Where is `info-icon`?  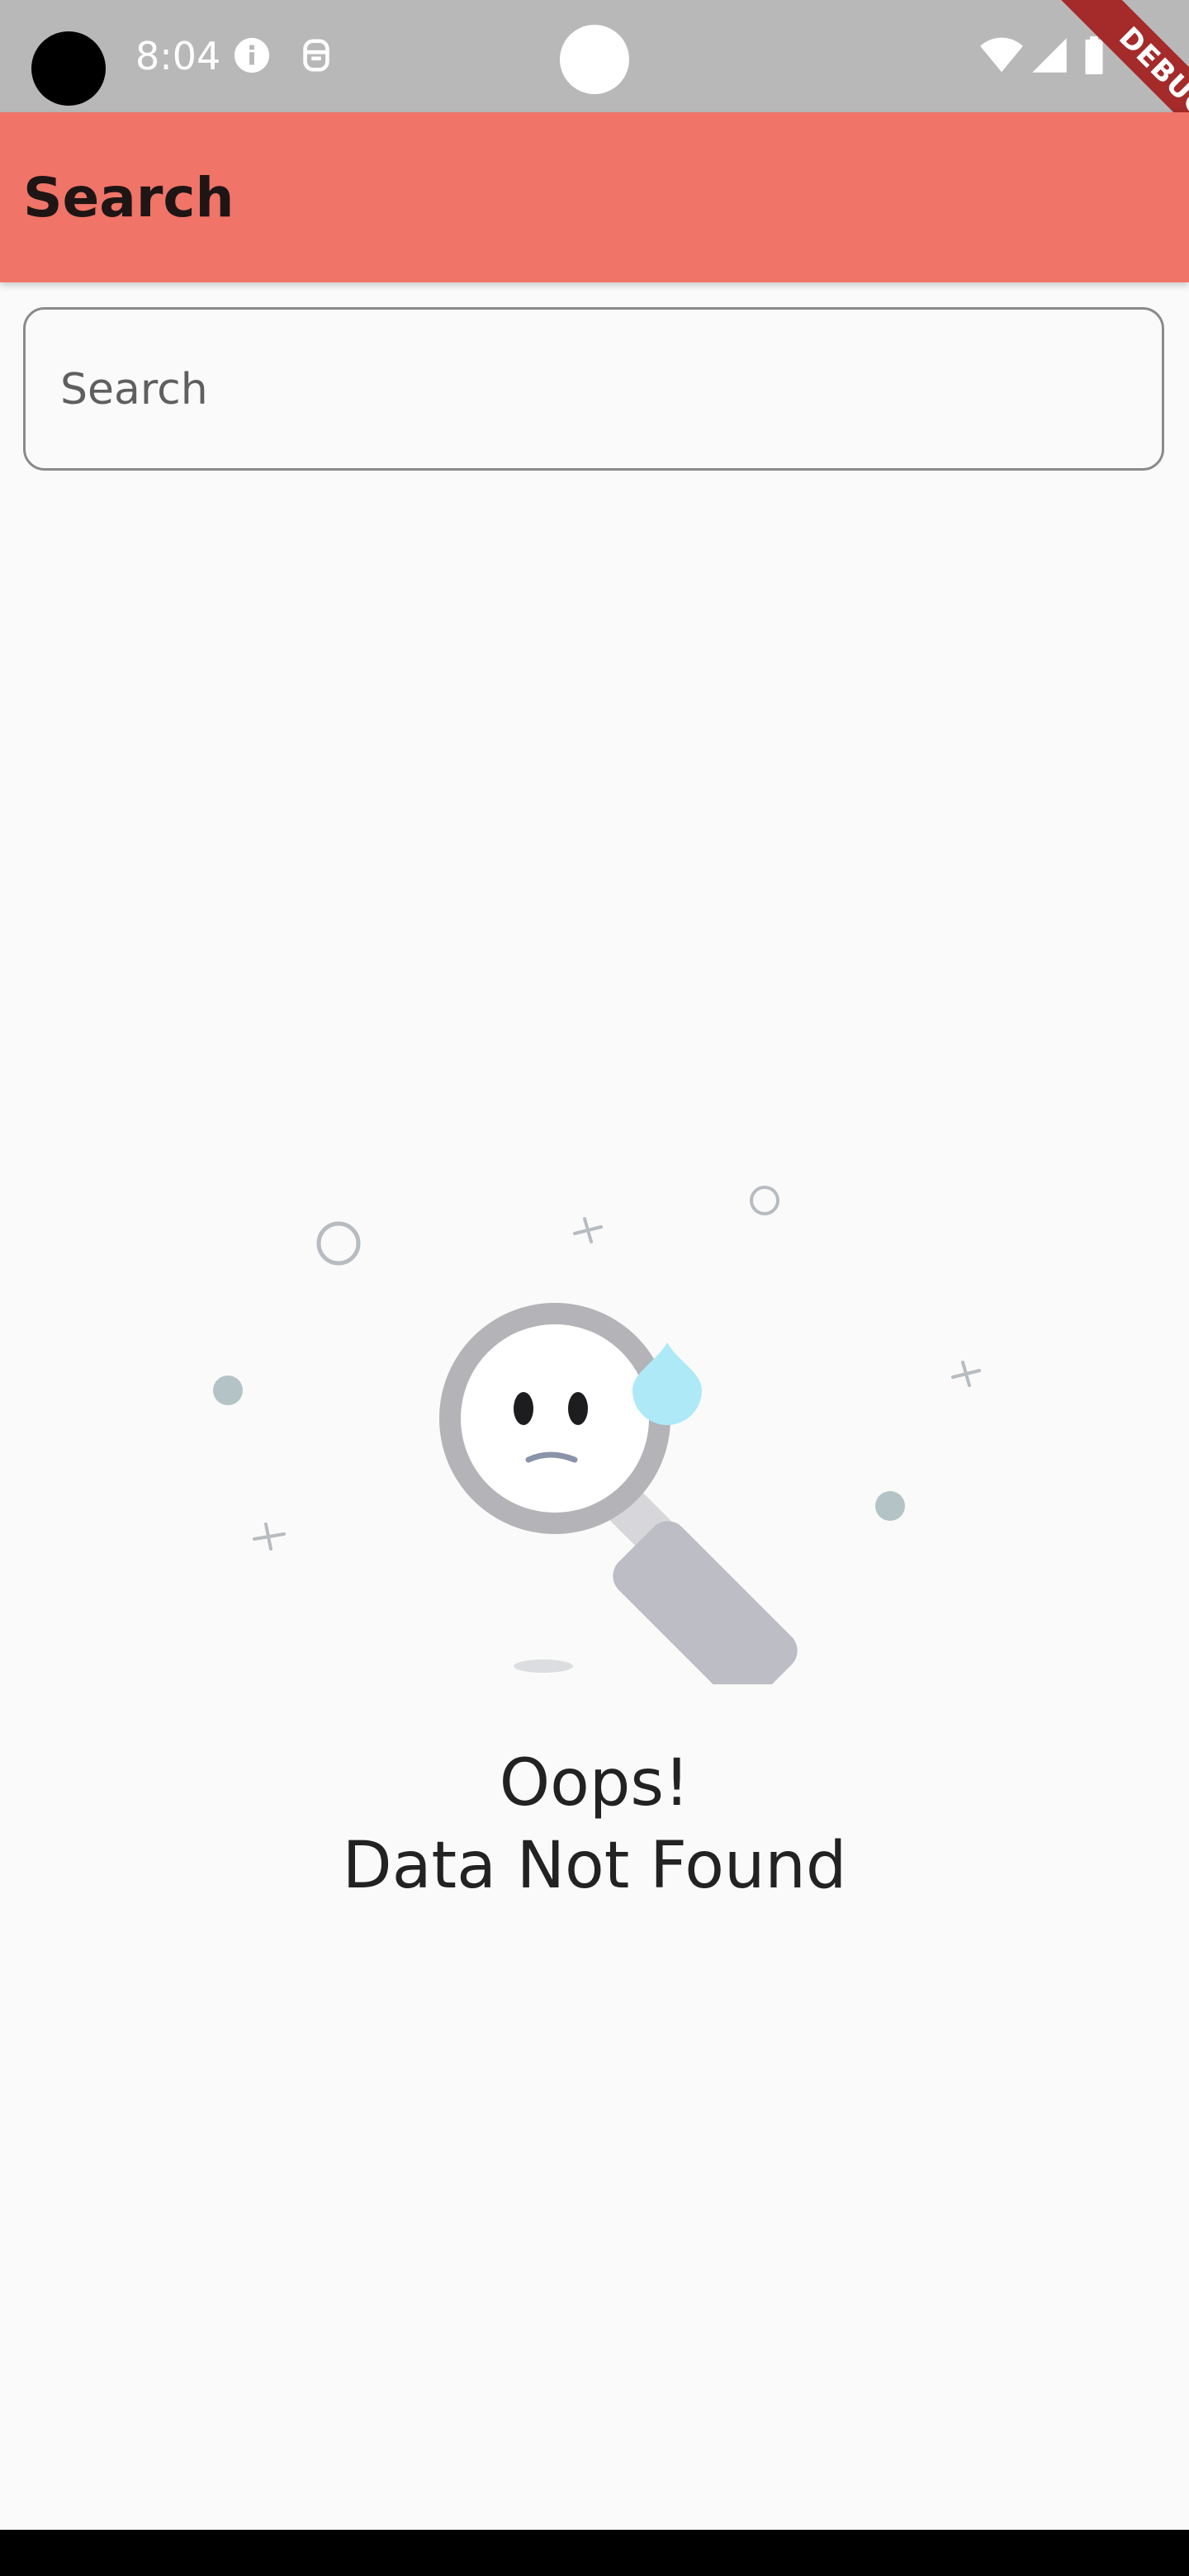 info-icon is located at coordinates (252, 55).